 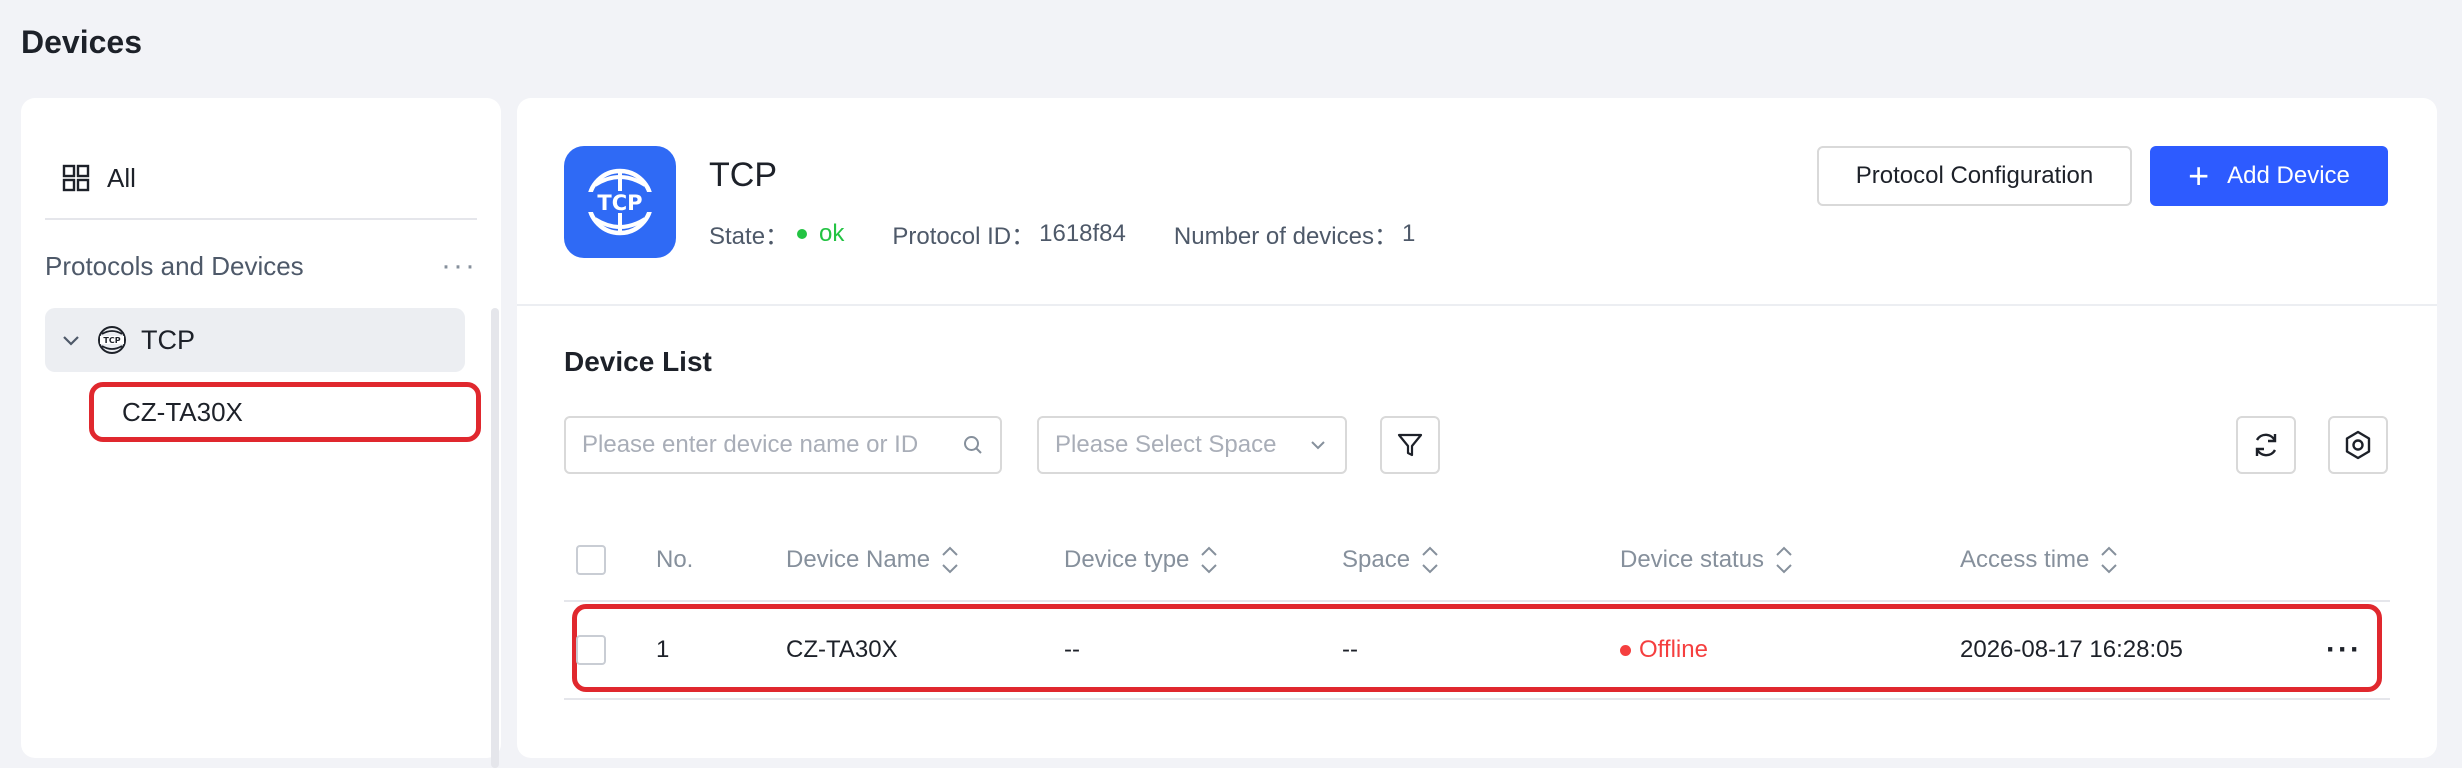 What do you see at coordinates (255, 340) in the screenshot?
I see `tree-item-tcp: TCP TCP` at bounding box center [255, 340].